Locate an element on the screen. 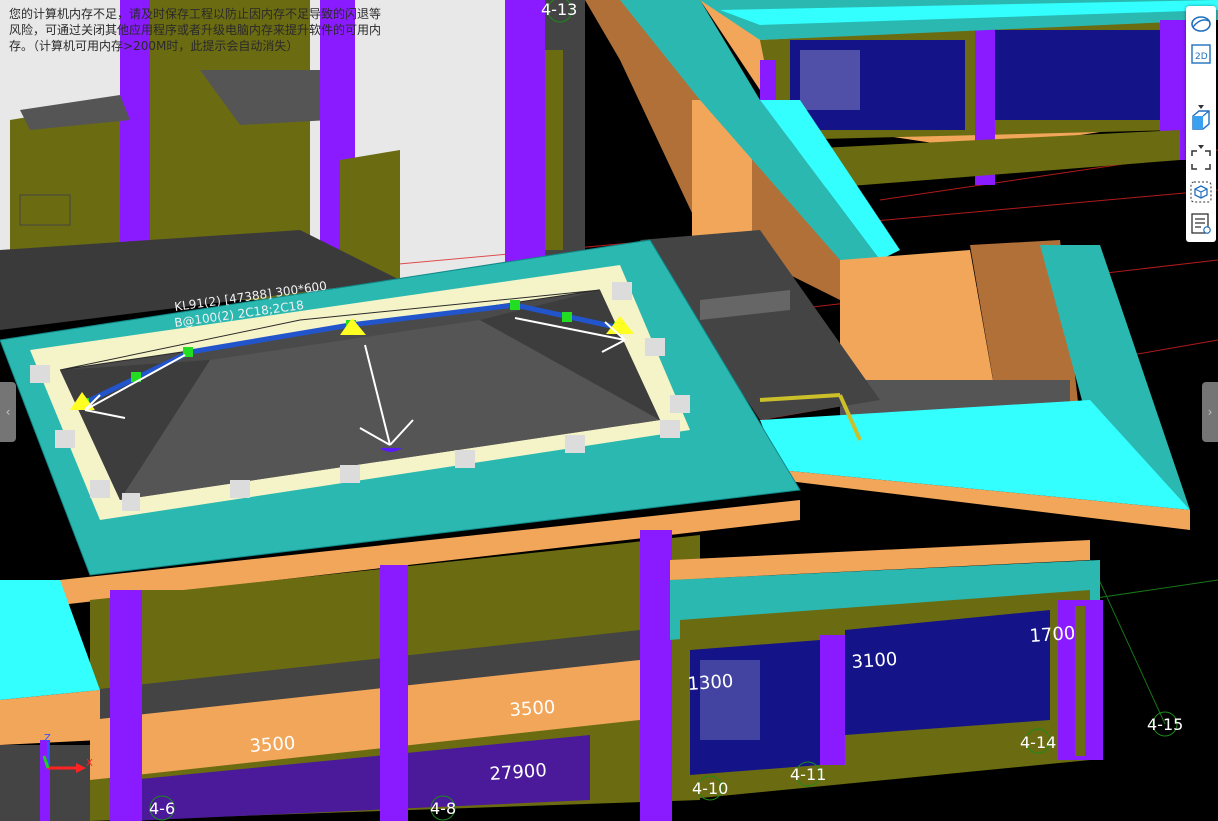 This screenshot has height=821, width=1218. 2d-view-label: 2D is located at coordinates (1201, 57).